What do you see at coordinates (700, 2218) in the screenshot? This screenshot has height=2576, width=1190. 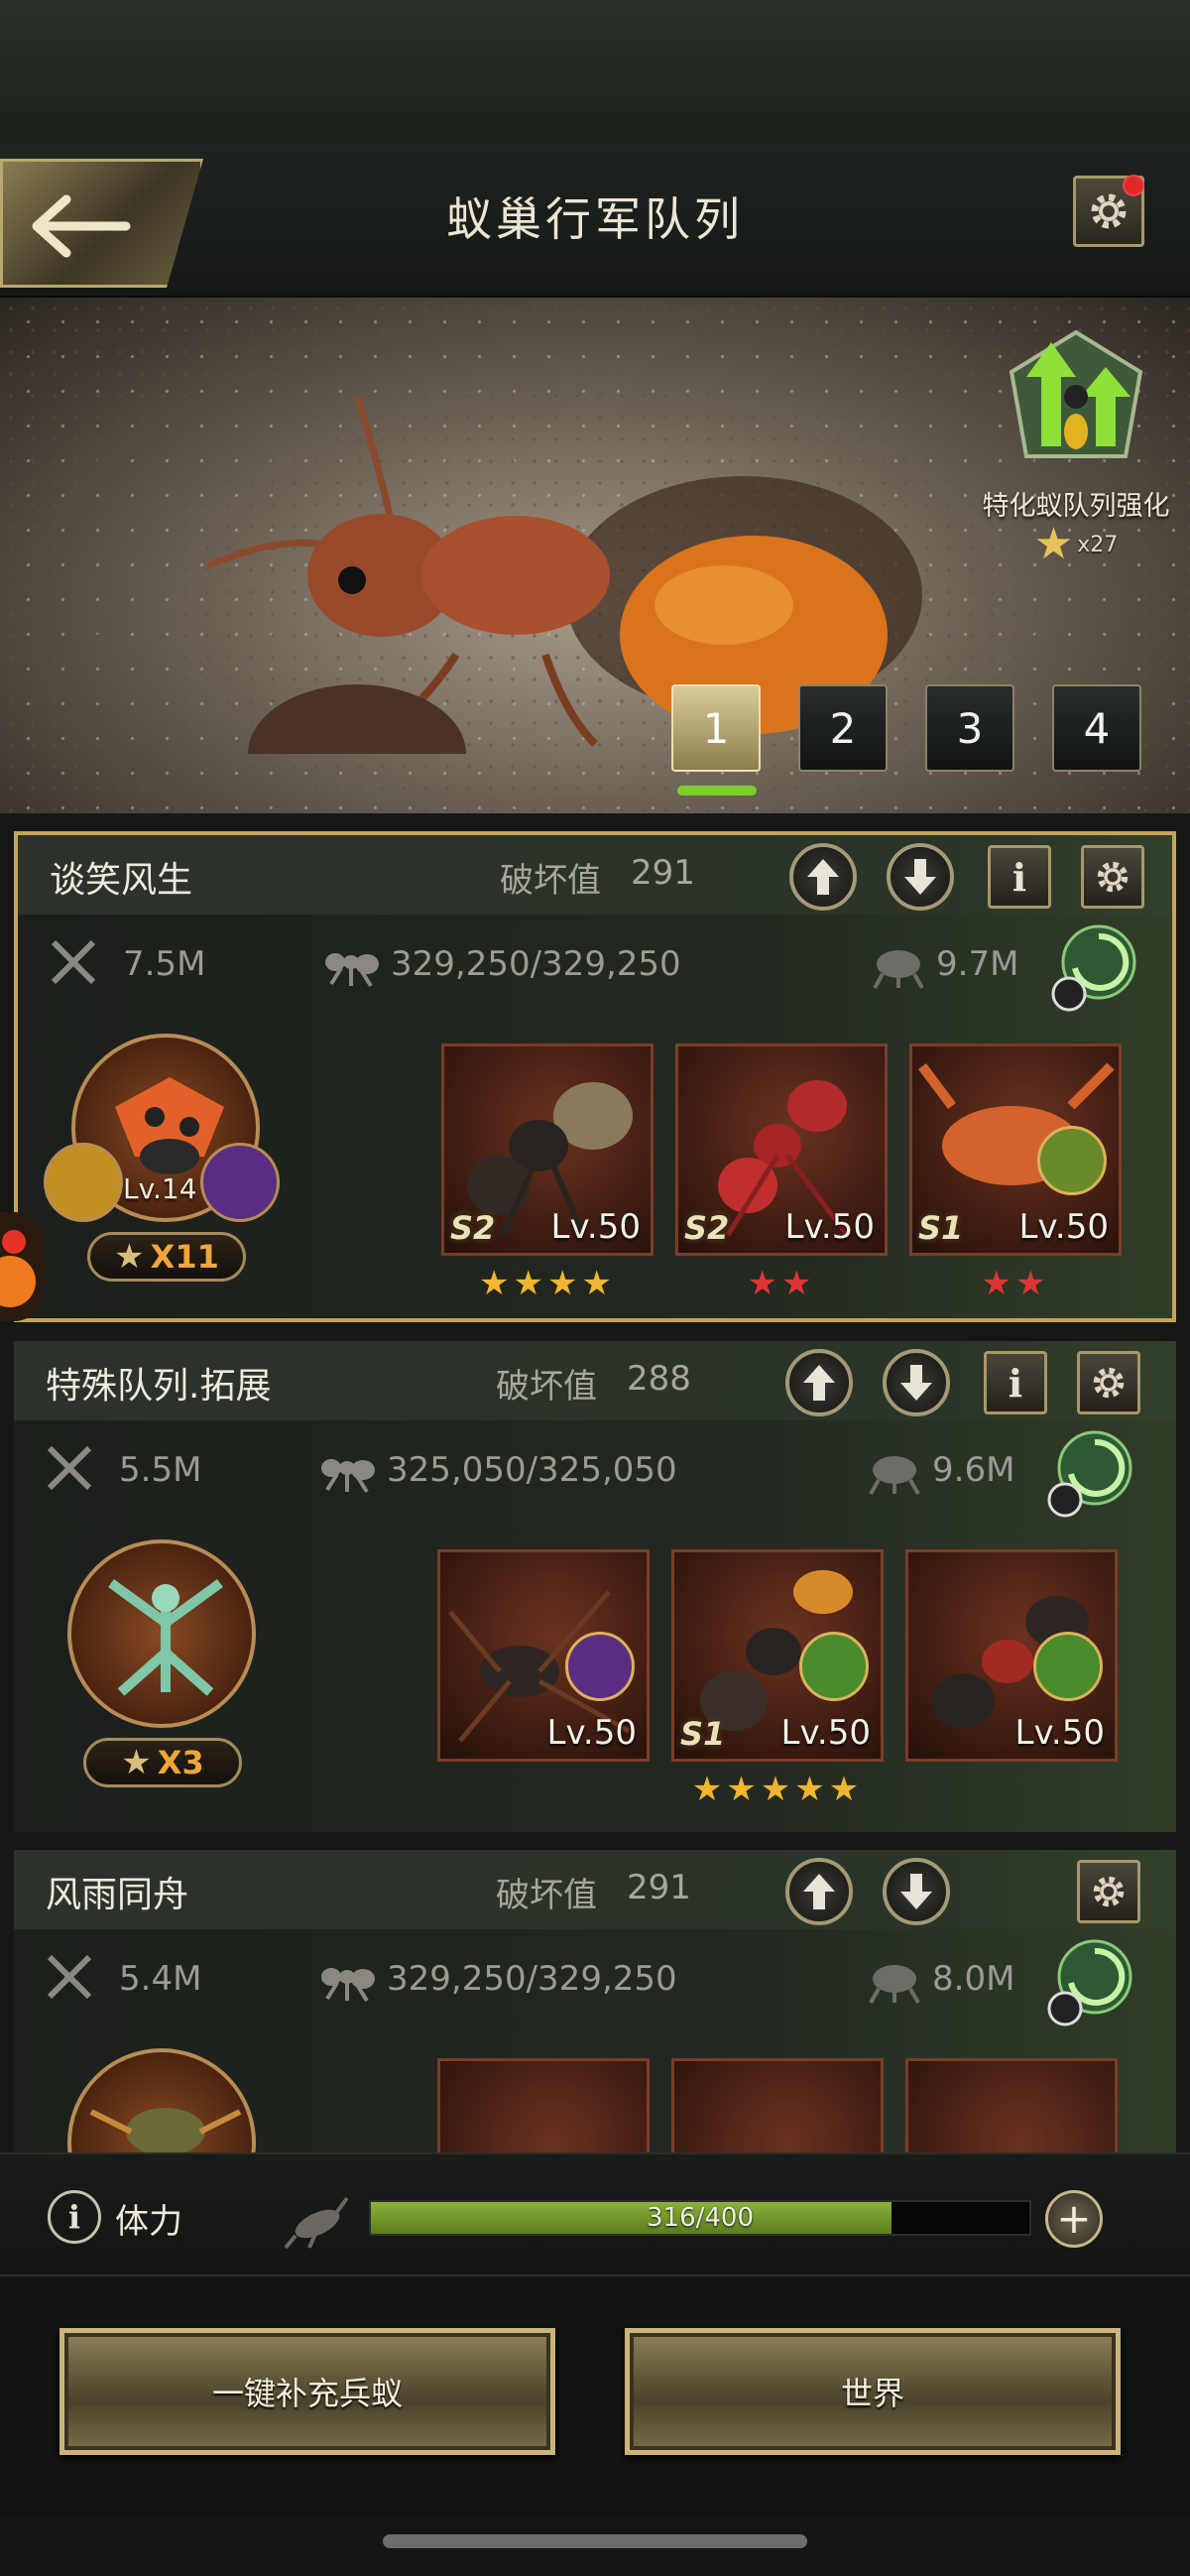 I see `stamina-progress: 316/400` at bounding box center [700, 2218].